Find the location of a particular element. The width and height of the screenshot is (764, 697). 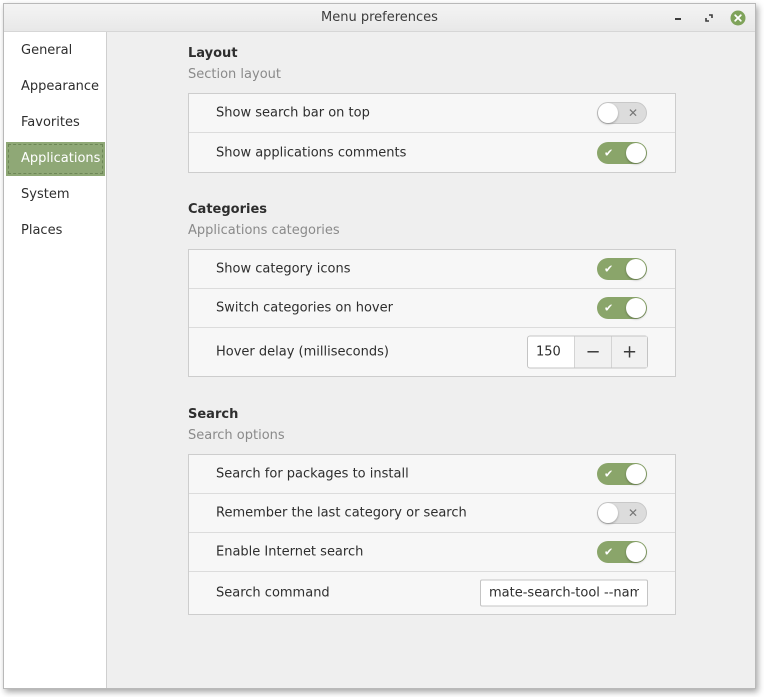

sidebar-item-general: General is located at coordinates (55, 51).